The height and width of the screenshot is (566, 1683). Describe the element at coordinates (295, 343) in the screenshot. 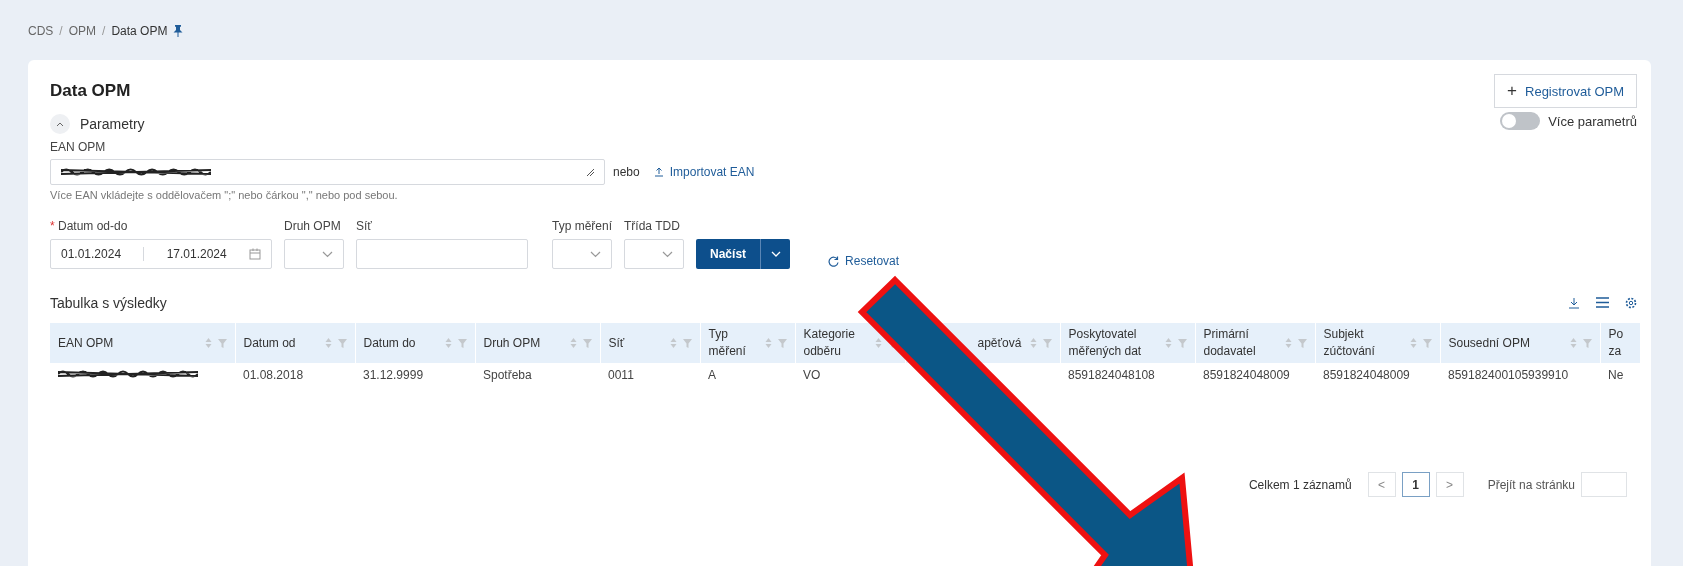

I see `column-header: Datum od` at that location.